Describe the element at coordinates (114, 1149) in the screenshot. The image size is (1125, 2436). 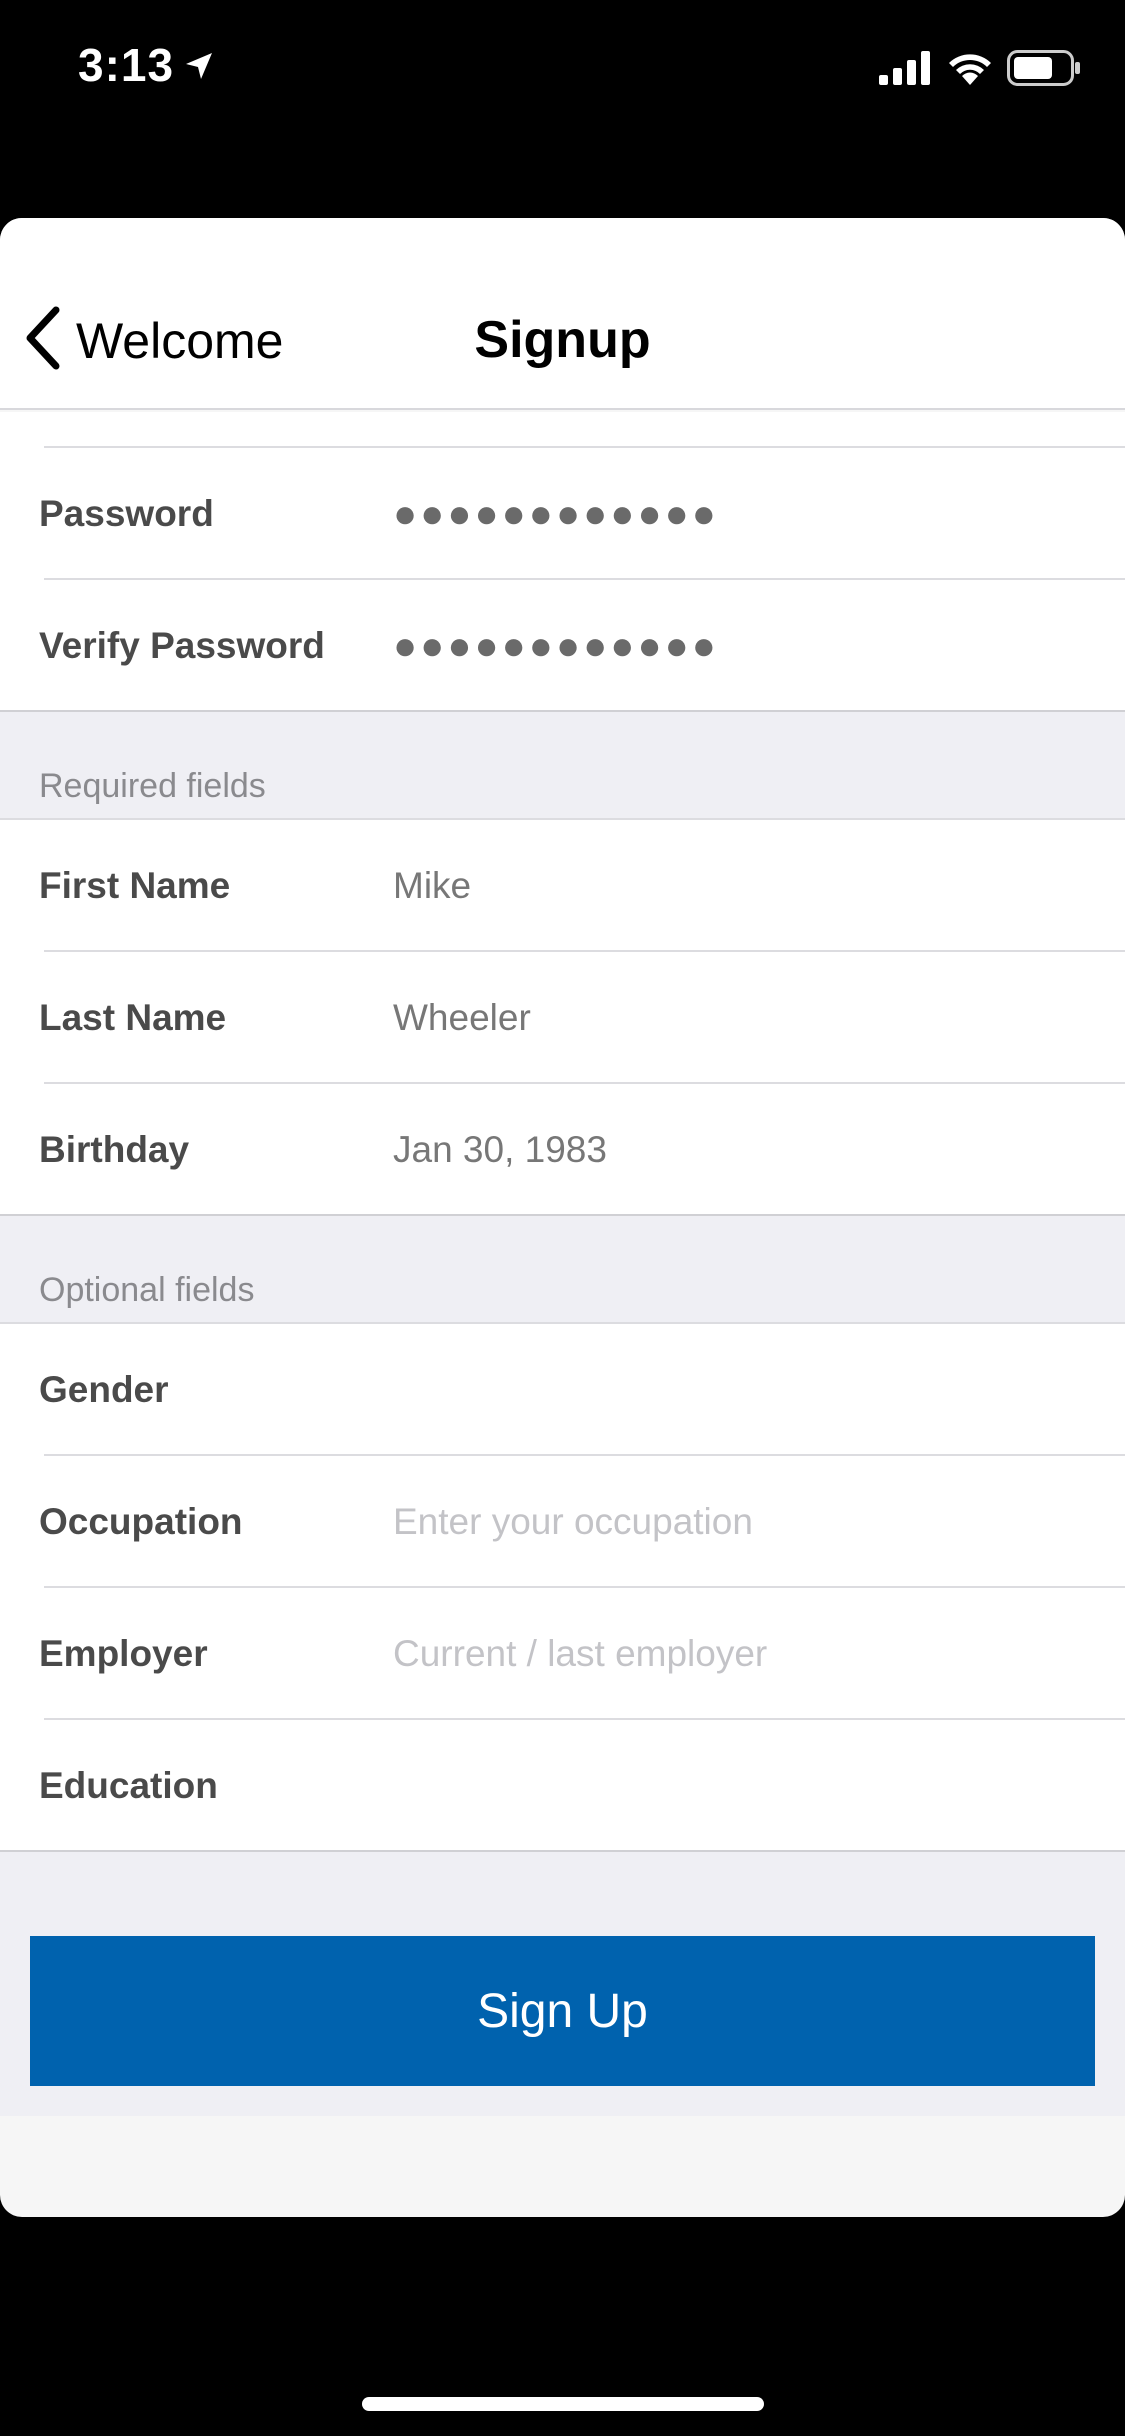
I see `birthday-label: Birthday` at that location.